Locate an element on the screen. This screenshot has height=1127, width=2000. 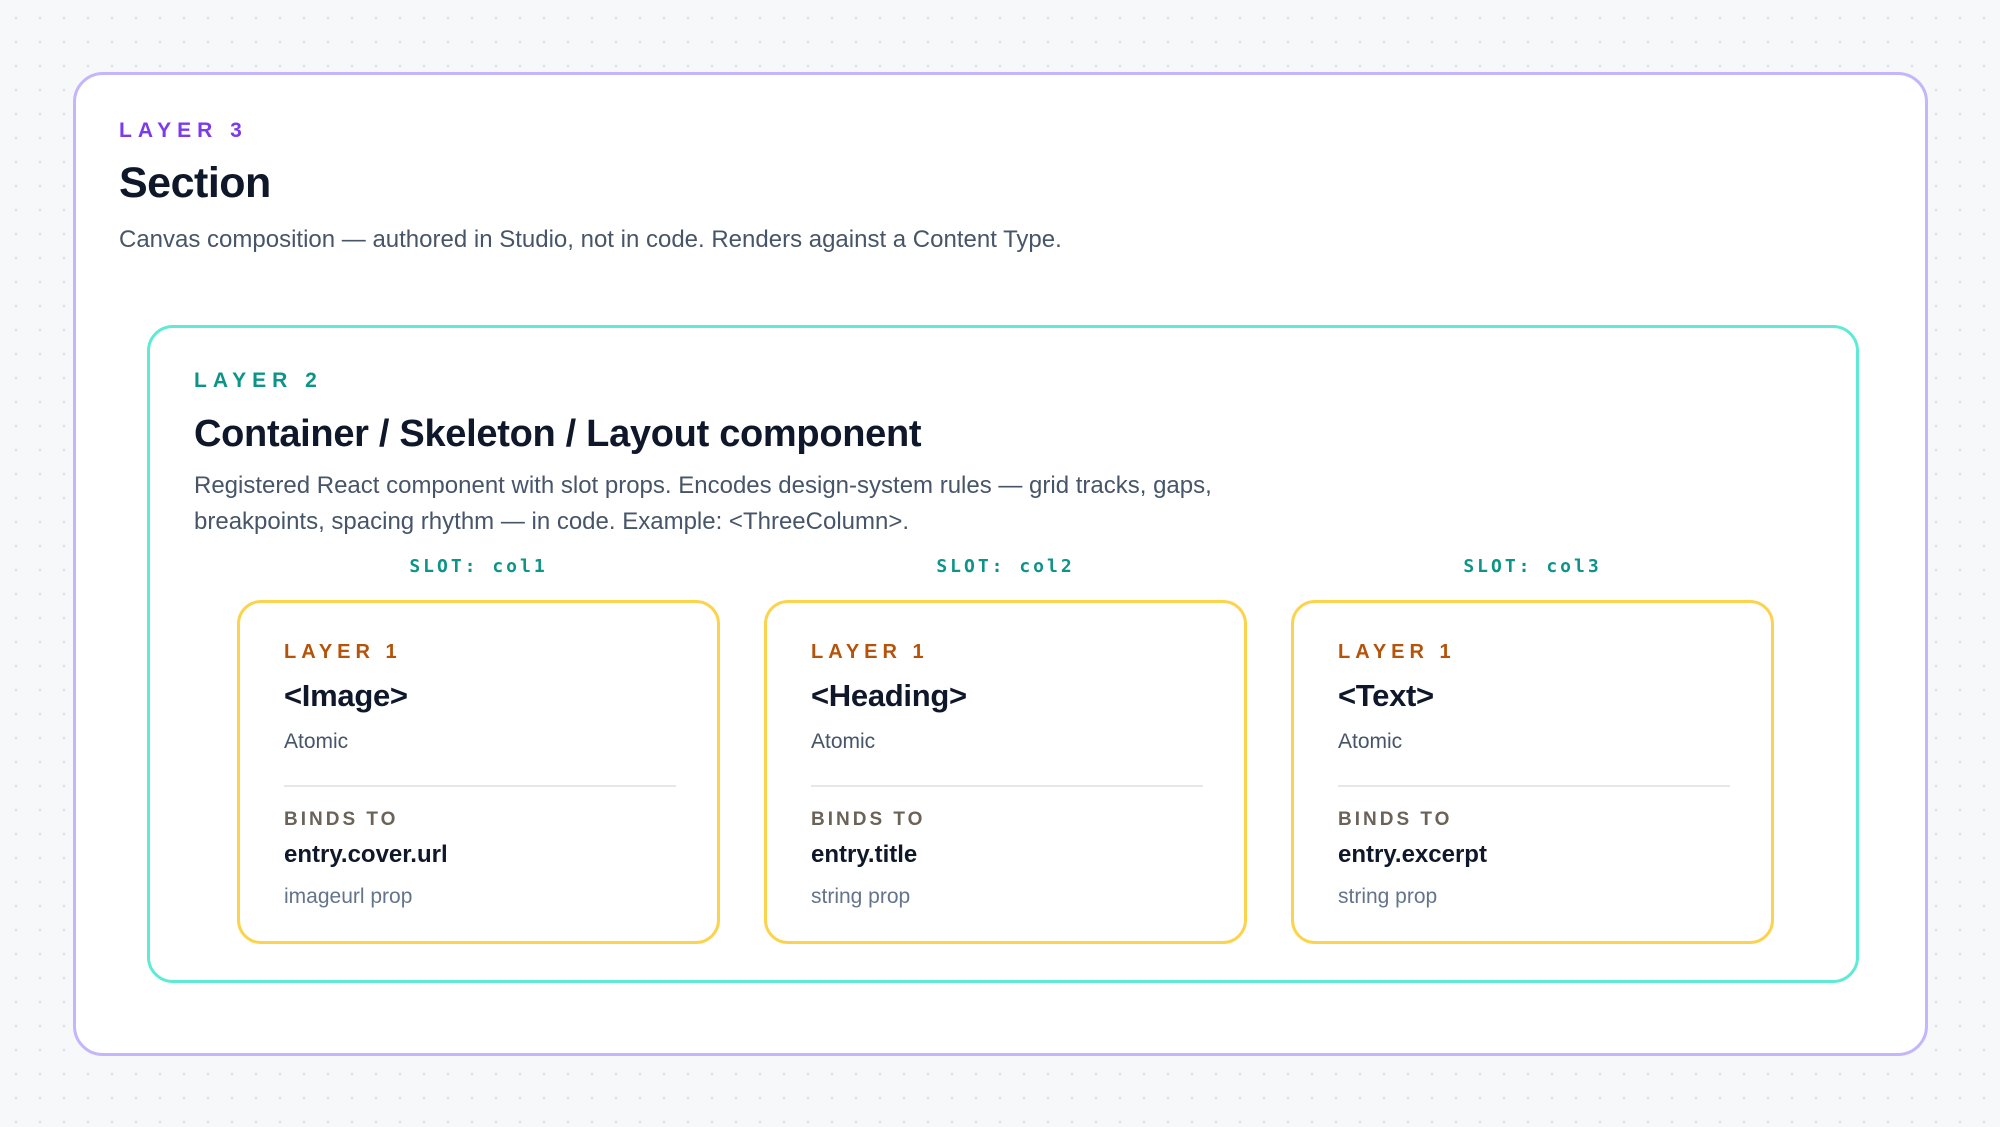
card-title: <Image> is located at coordinates (346, 695).